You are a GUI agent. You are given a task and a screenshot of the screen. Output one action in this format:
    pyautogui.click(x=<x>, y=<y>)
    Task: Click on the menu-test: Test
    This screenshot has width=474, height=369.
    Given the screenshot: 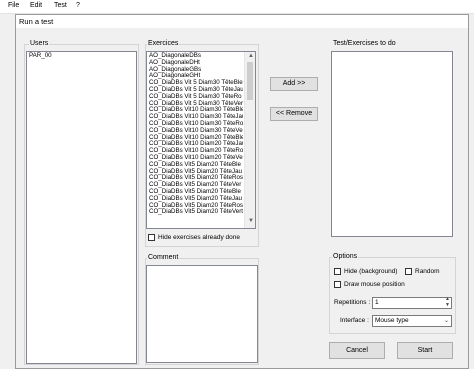 What is the action you would take?
    pyautogui.click(x=60, y=5)
    